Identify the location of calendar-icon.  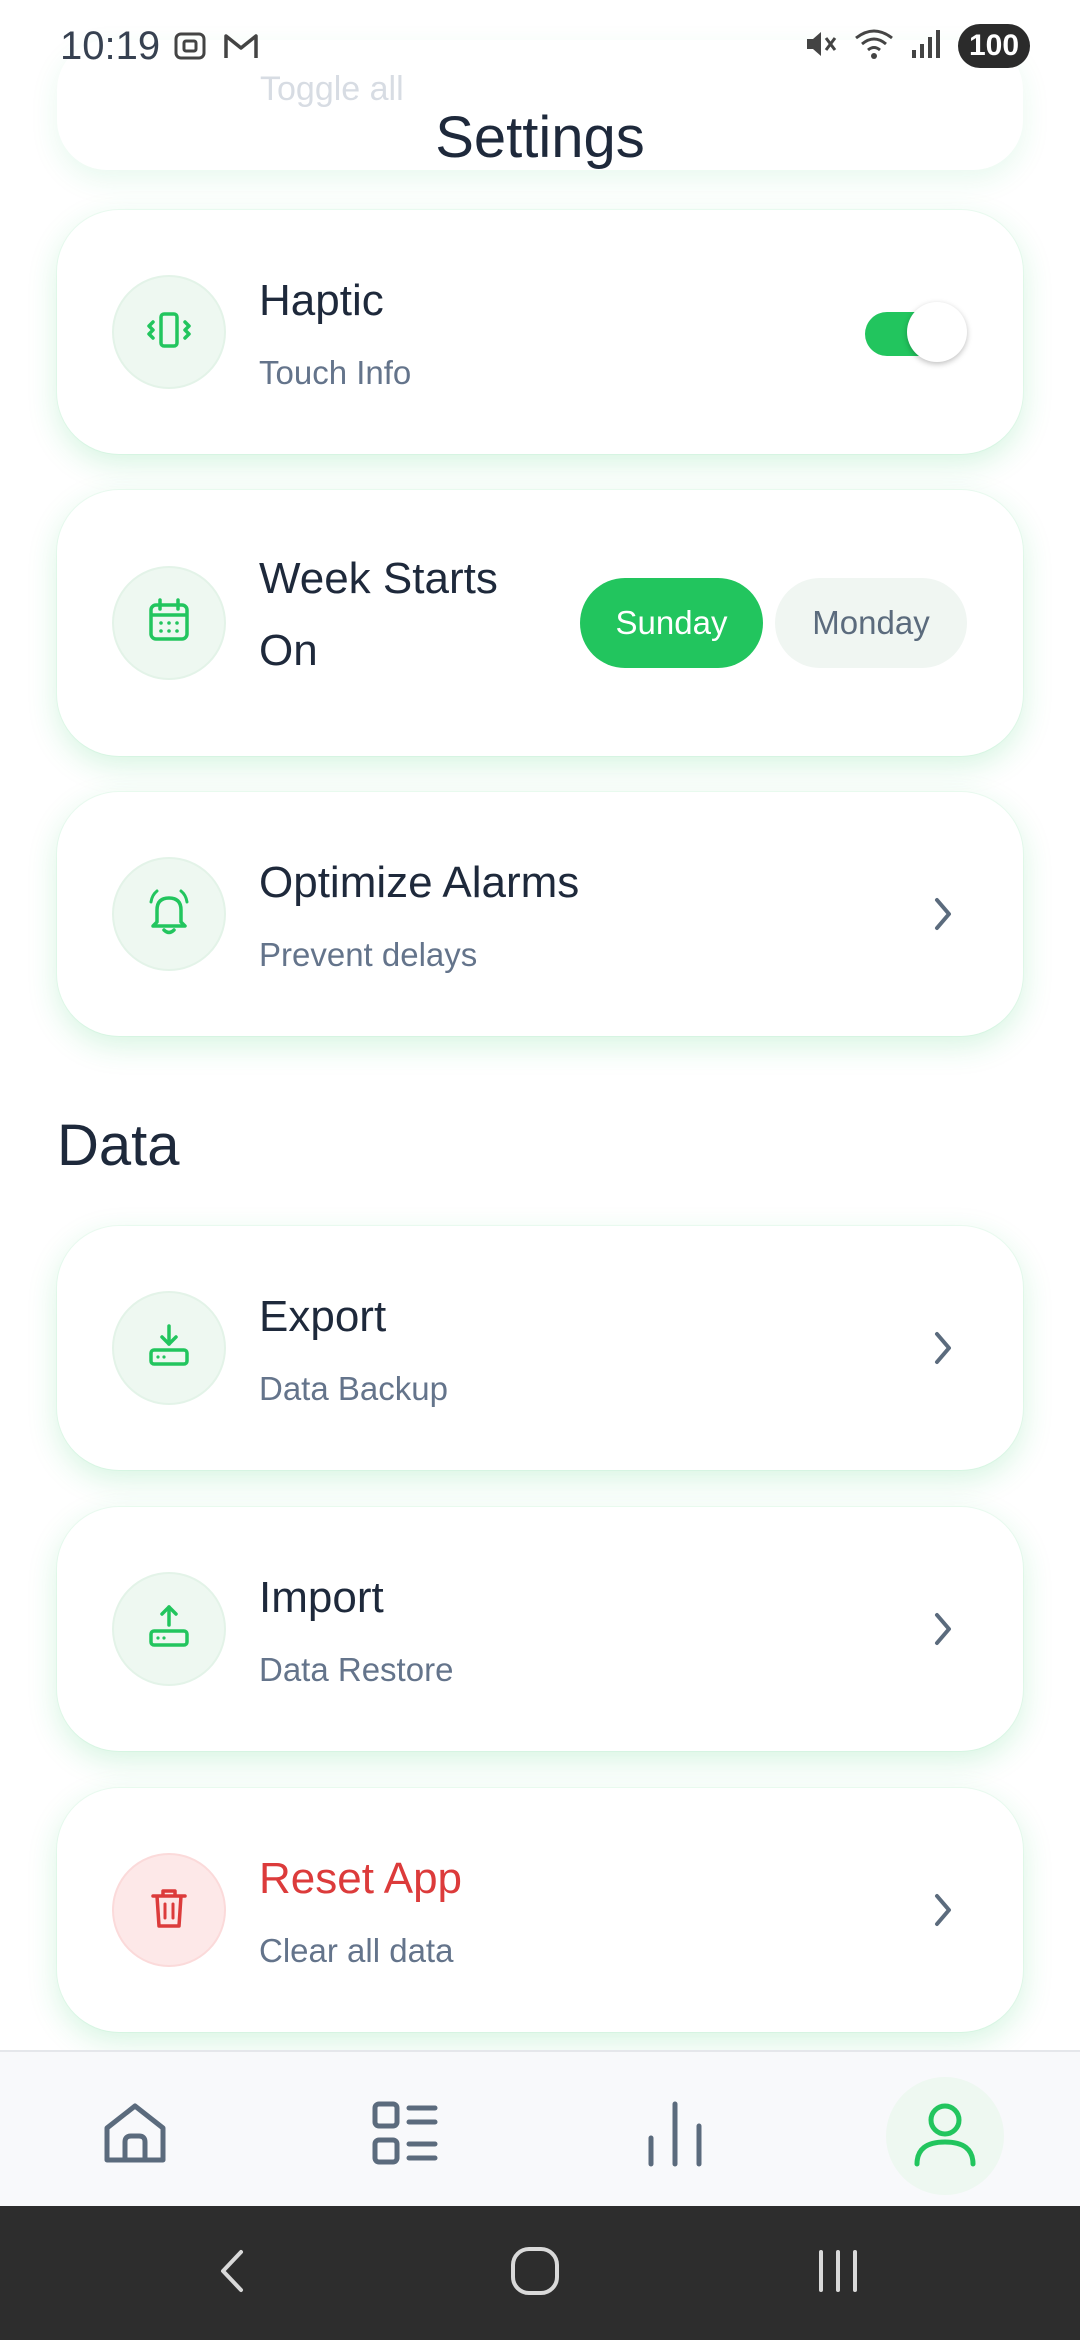
(169, 623).